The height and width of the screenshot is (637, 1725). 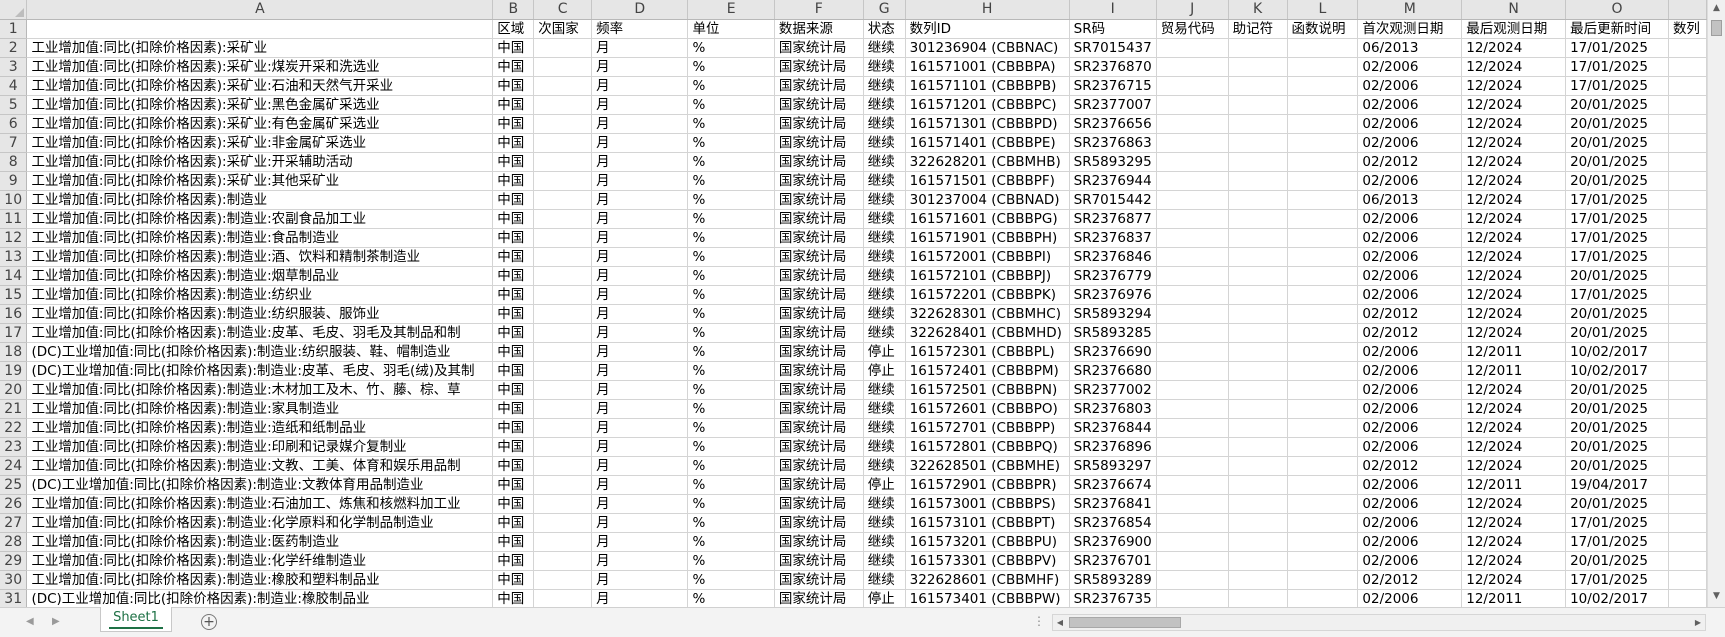 I want to click on cell: 161572601 (CBBBPO), so click(x=987, y=409).